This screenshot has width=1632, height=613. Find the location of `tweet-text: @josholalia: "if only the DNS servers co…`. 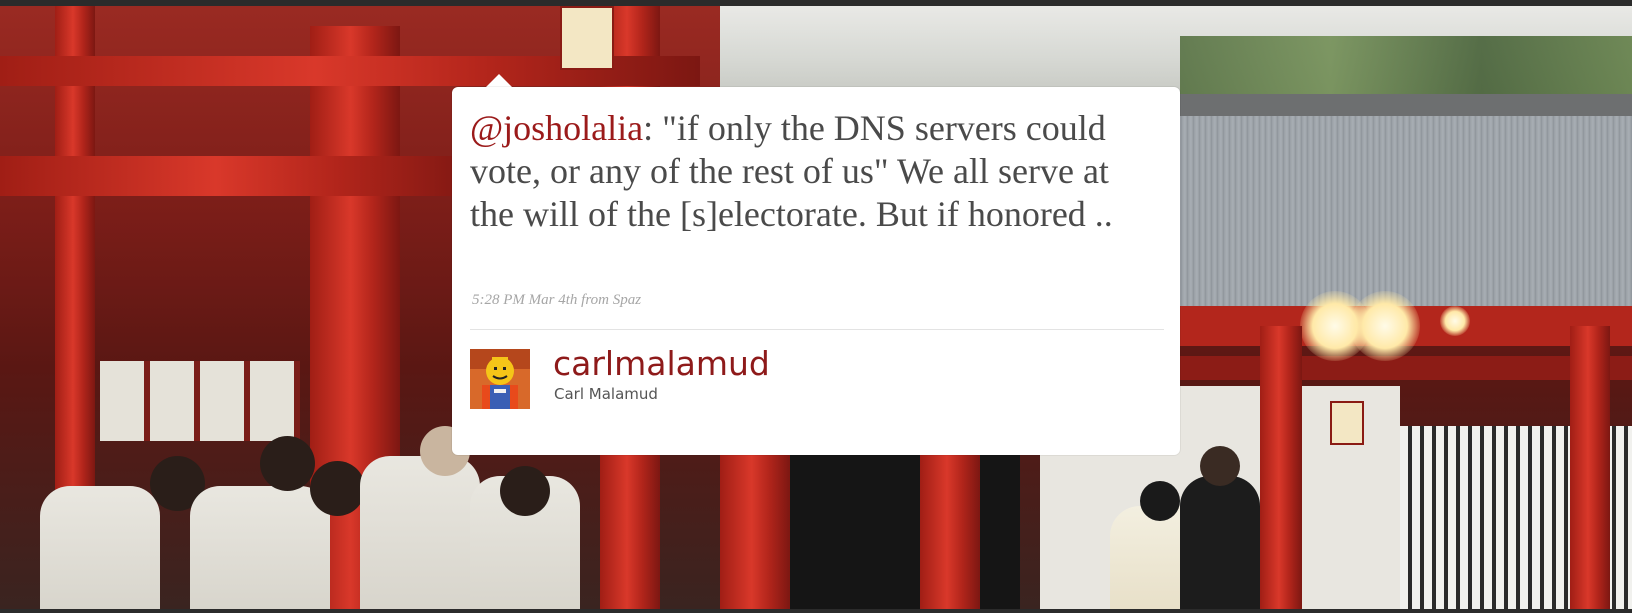

tweet-text: @josholalia: "if only the DNS servers co… is located at coordinates (810, 171).